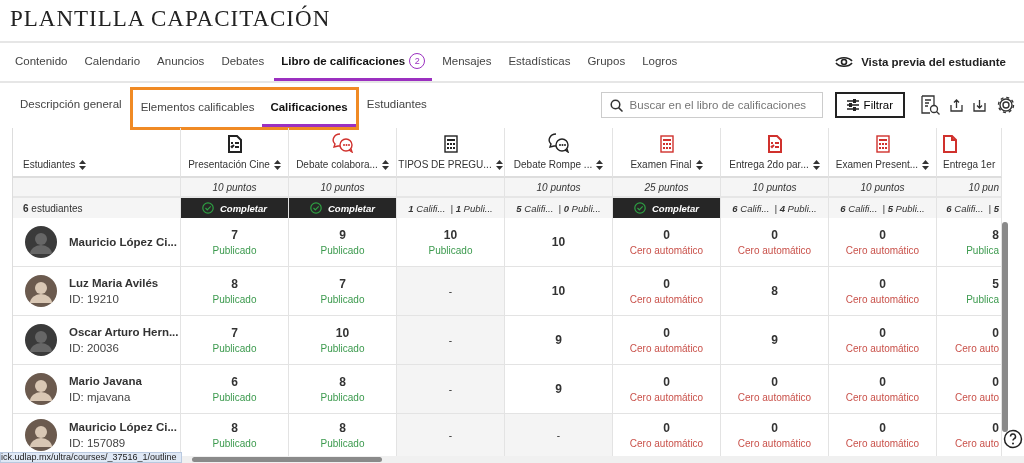  I want to click on nav-tab: Anuncios, so click(181, 62).